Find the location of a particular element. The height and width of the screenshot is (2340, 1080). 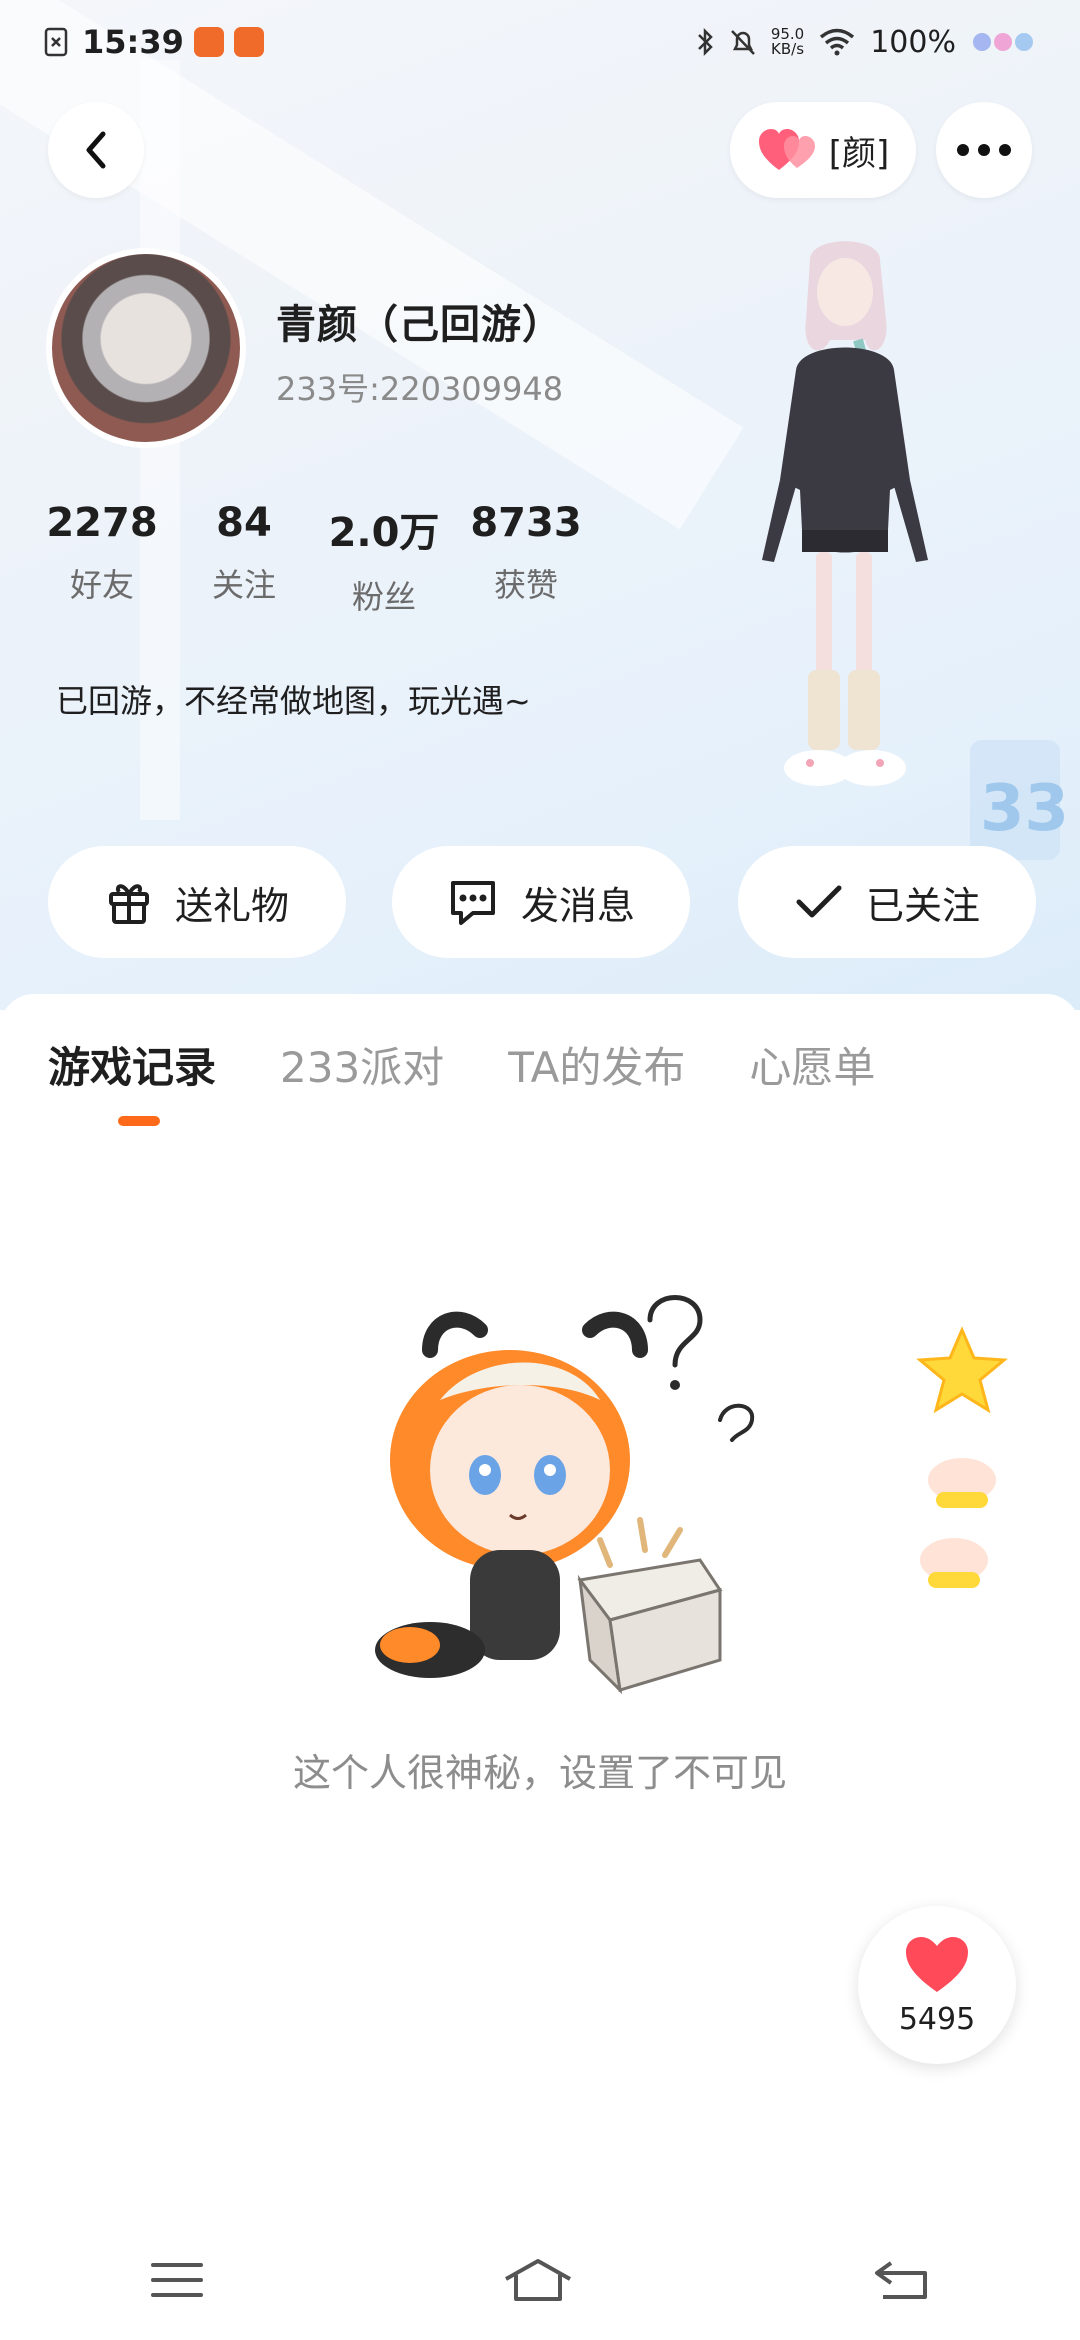

stat-friends: 2278 好友 is located at coordinates (102, 553).